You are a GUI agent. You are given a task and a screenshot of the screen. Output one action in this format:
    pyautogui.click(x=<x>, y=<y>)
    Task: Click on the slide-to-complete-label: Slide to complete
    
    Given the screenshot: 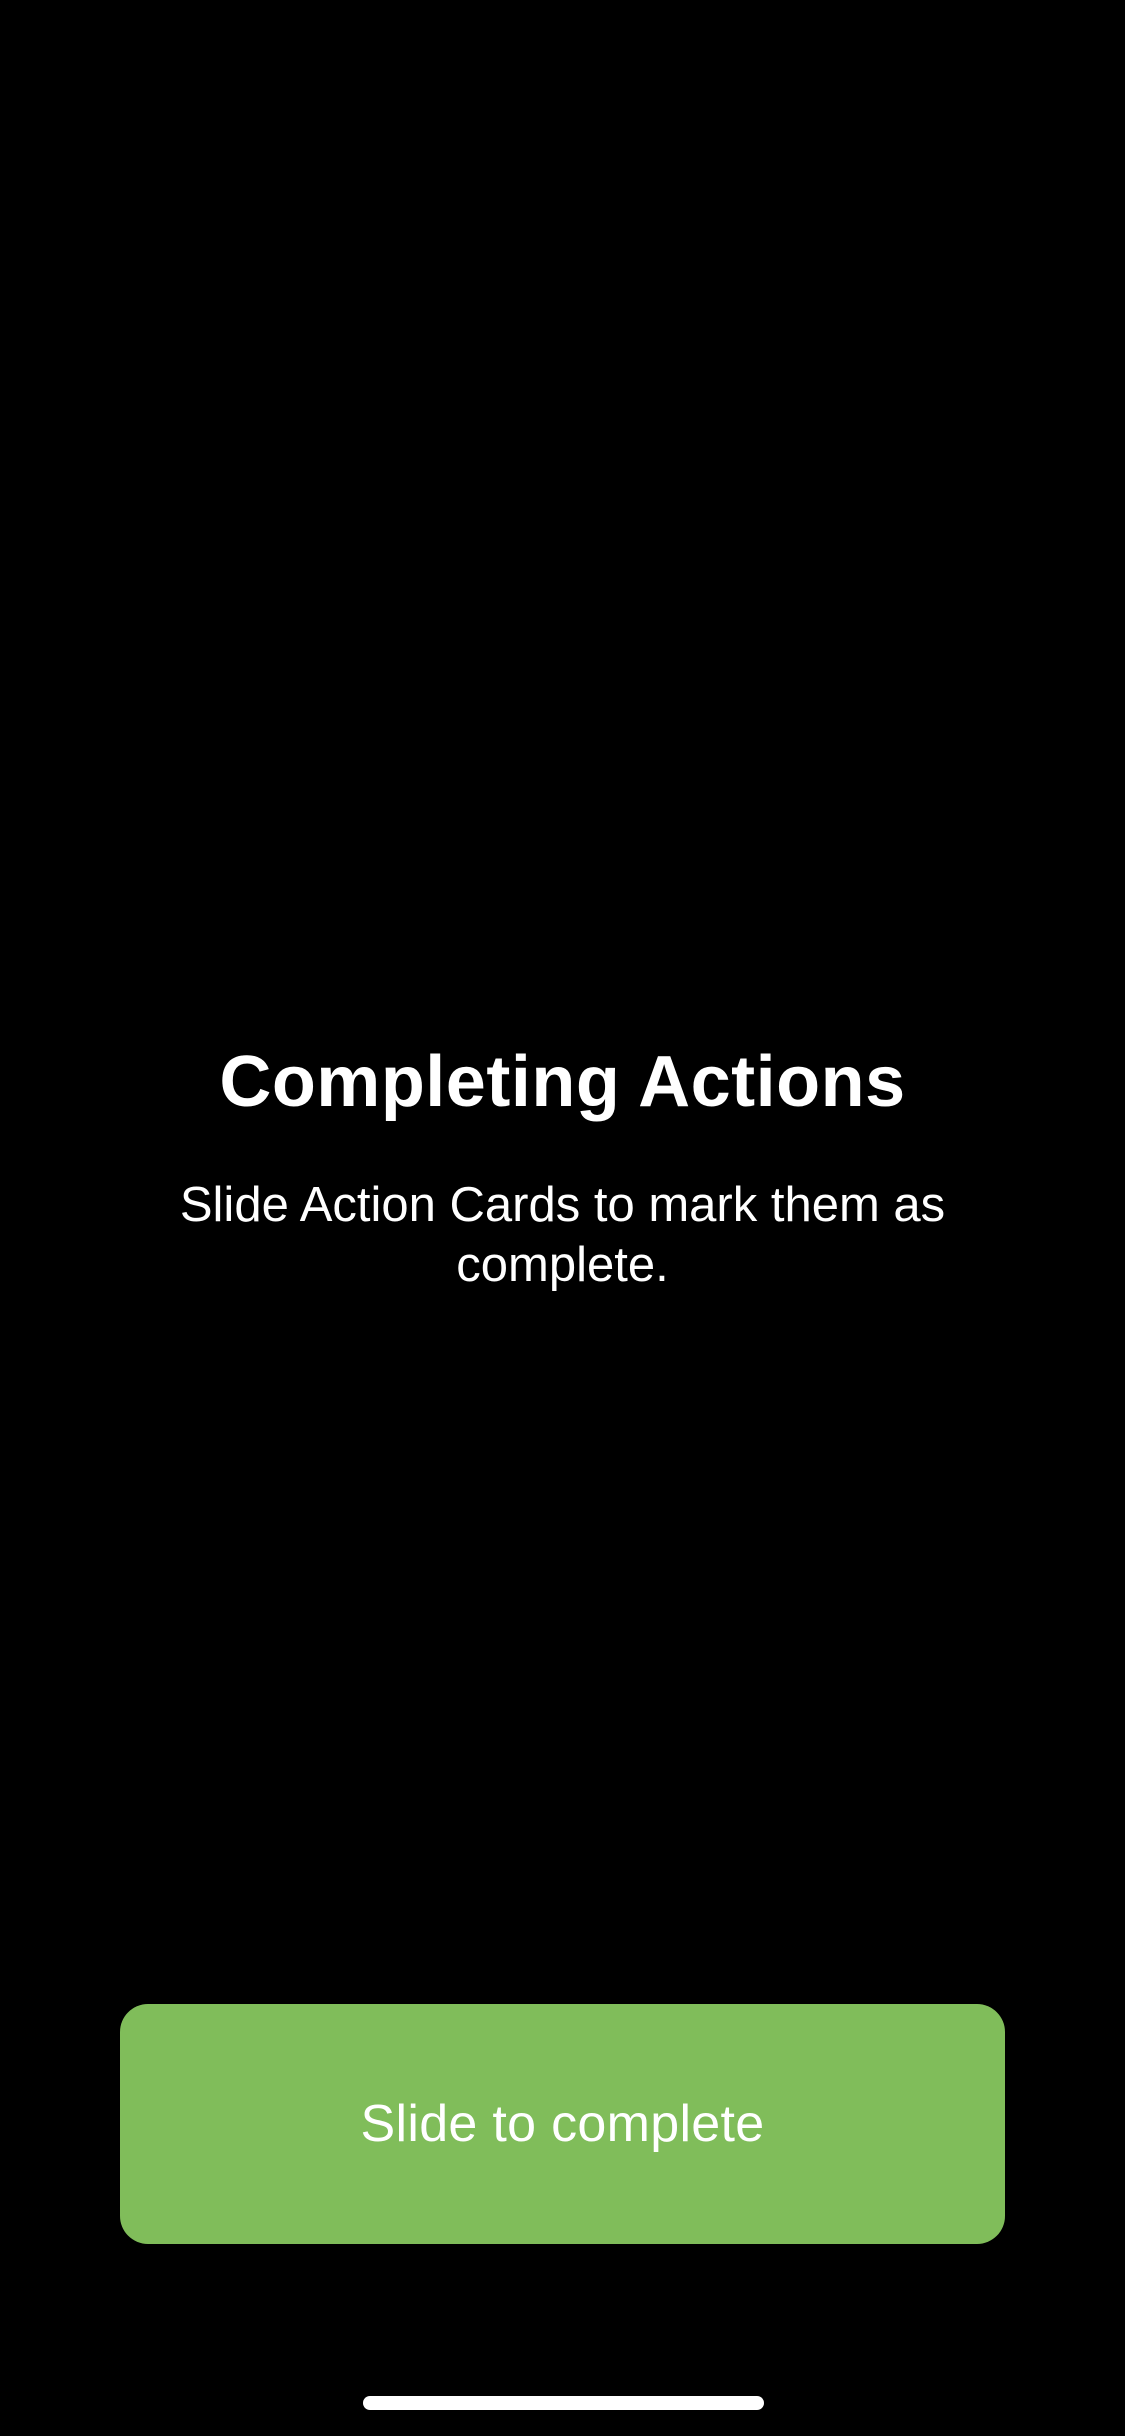 What is the action you would take?
    pyautogui.click(x=562, y=2124)
    